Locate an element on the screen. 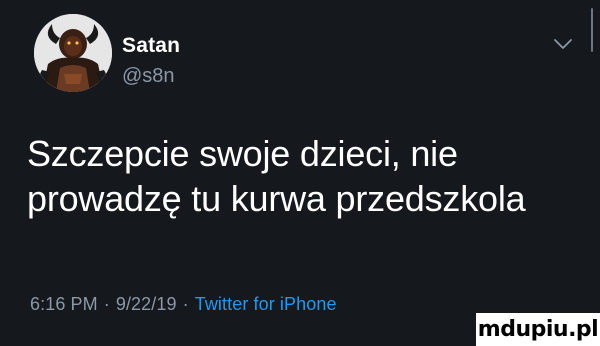 Image resolution: width=600 pixels, height=346 pixels. tweet-text-line: Szczepcie swoje dzieci, nie is located at coordinates (242, 153).